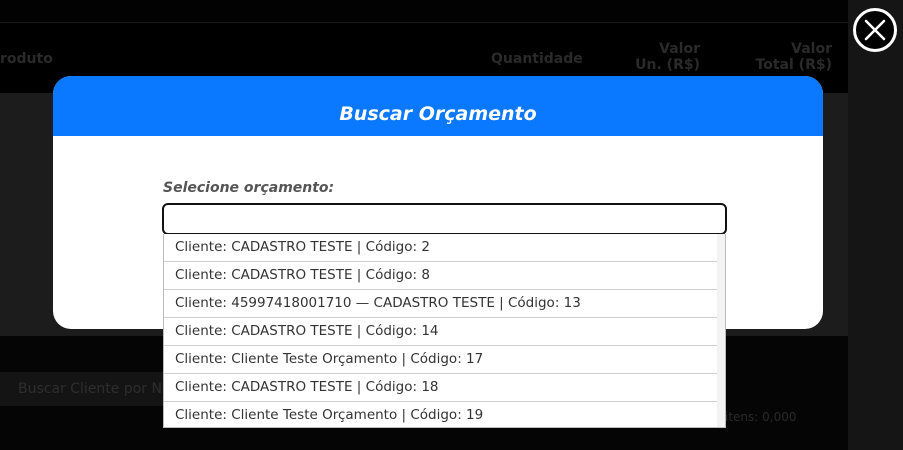  Describe the element at coordinates (444, 219) in the screenshot. I see `budget-search-input` at that location.